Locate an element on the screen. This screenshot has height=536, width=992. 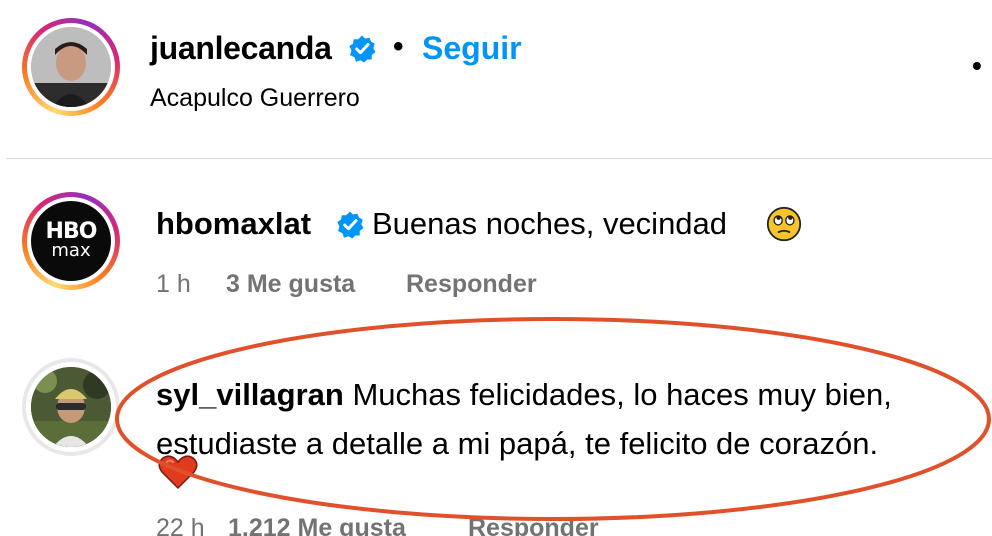
comment-likes: 3 Me gusta is located at coordinates (290, 284).